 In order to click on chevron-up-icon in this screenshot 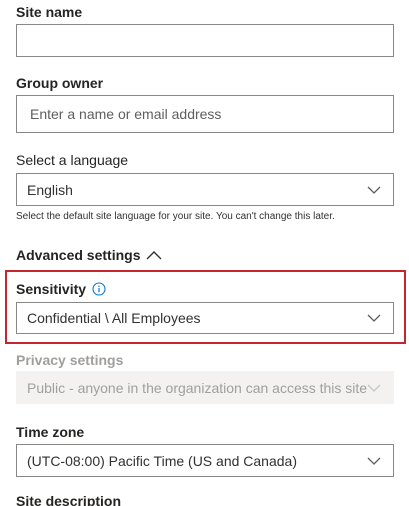, I will do `click(154, 255)`.